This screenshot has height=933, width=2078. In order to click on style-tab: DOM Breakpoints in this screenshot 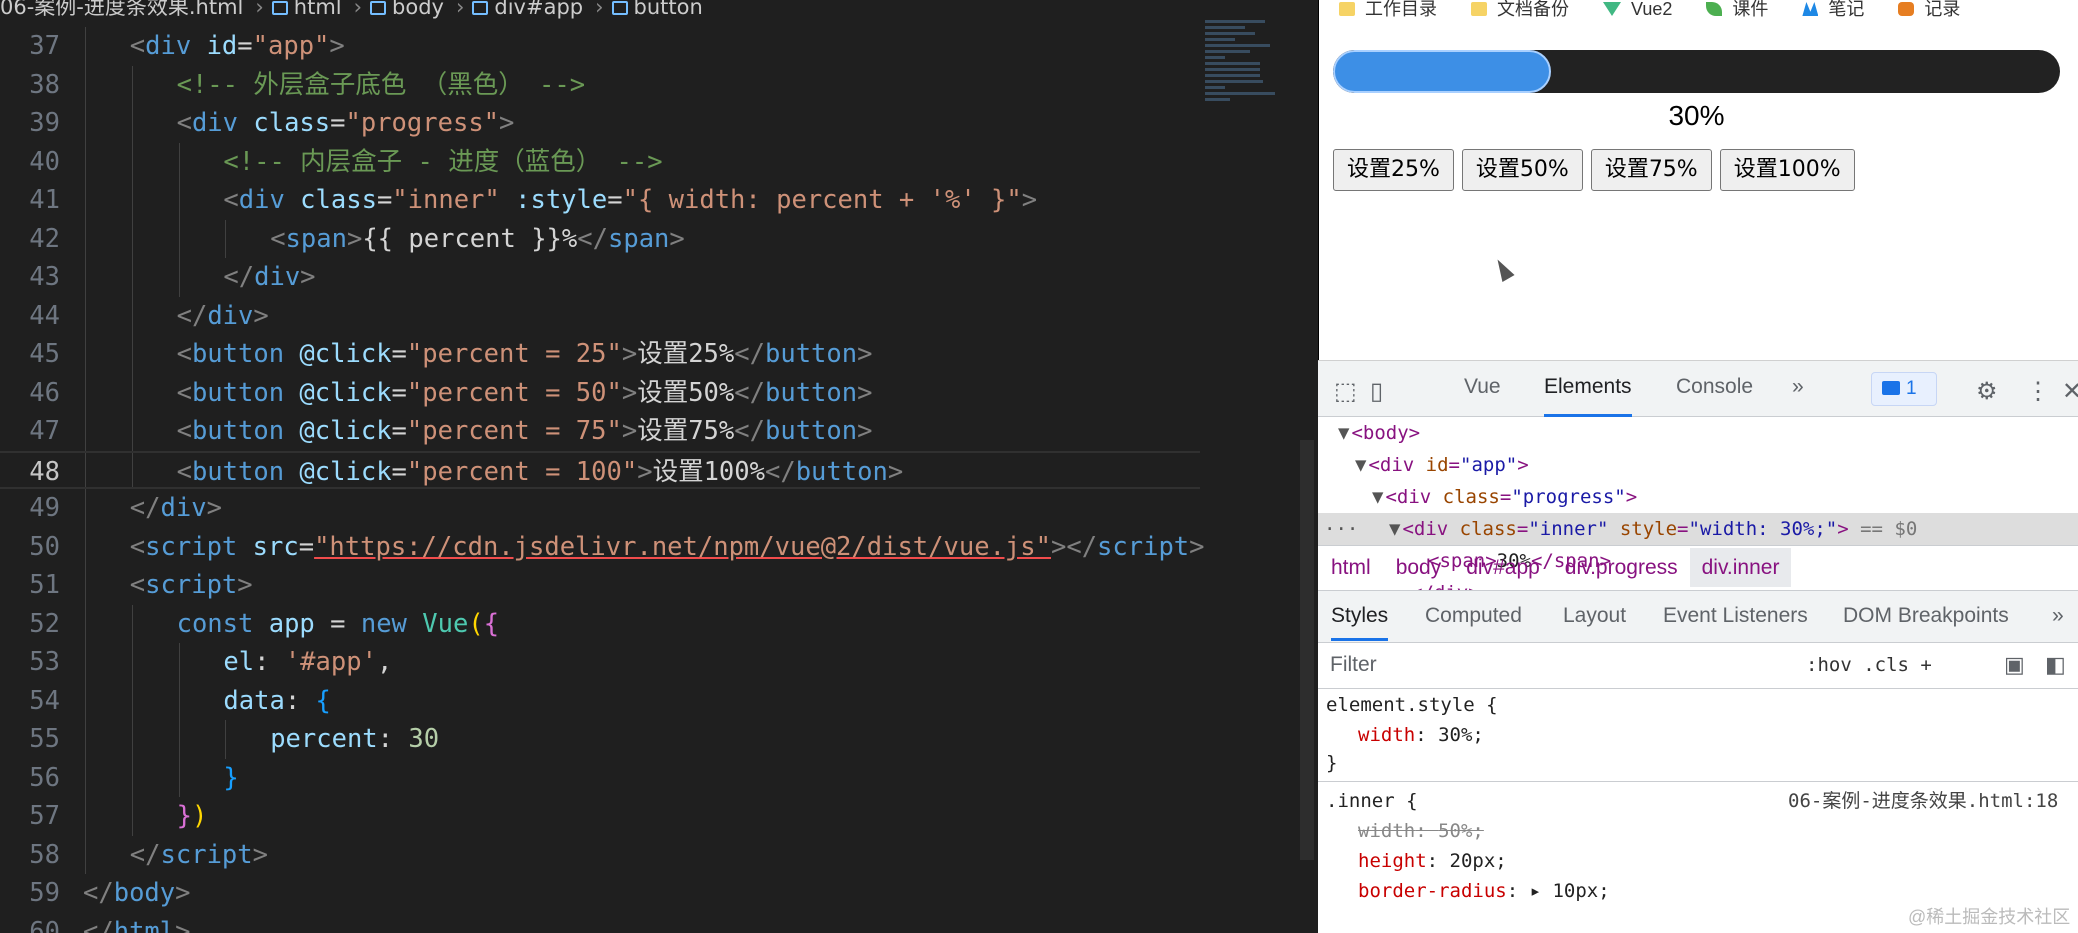, I will do `click(1926, 616)`.